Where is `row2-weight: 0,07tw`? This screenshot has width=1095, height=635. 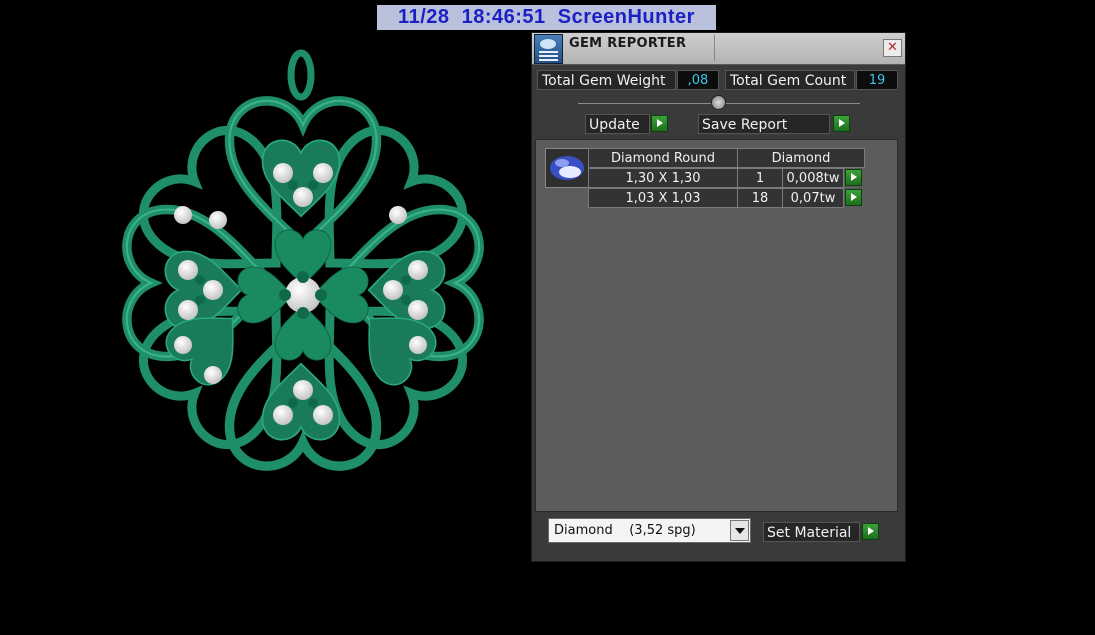
row2-weight: 0,07tw is located at coordinates (813, 198).